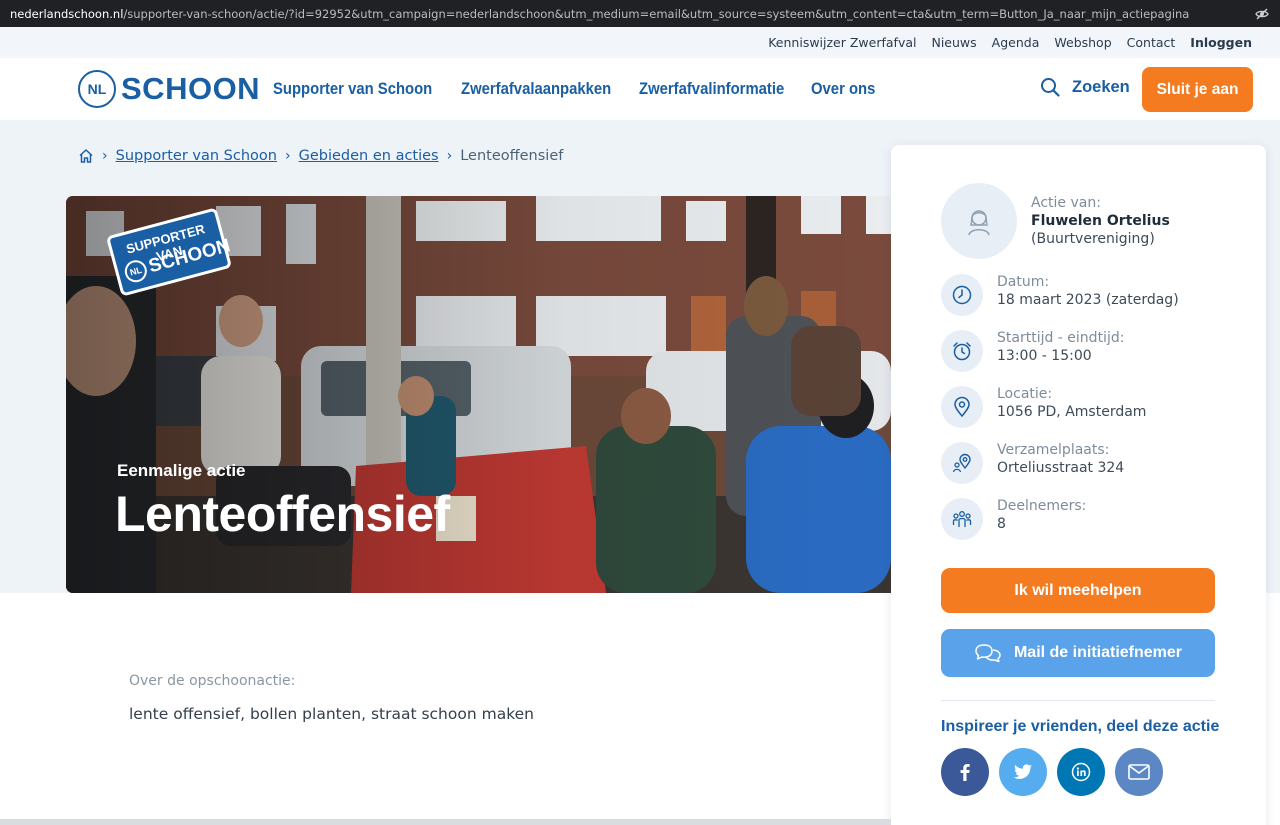 This screenshot has width=1280, height=825. I want to click on home-icon, so click(86, 156).